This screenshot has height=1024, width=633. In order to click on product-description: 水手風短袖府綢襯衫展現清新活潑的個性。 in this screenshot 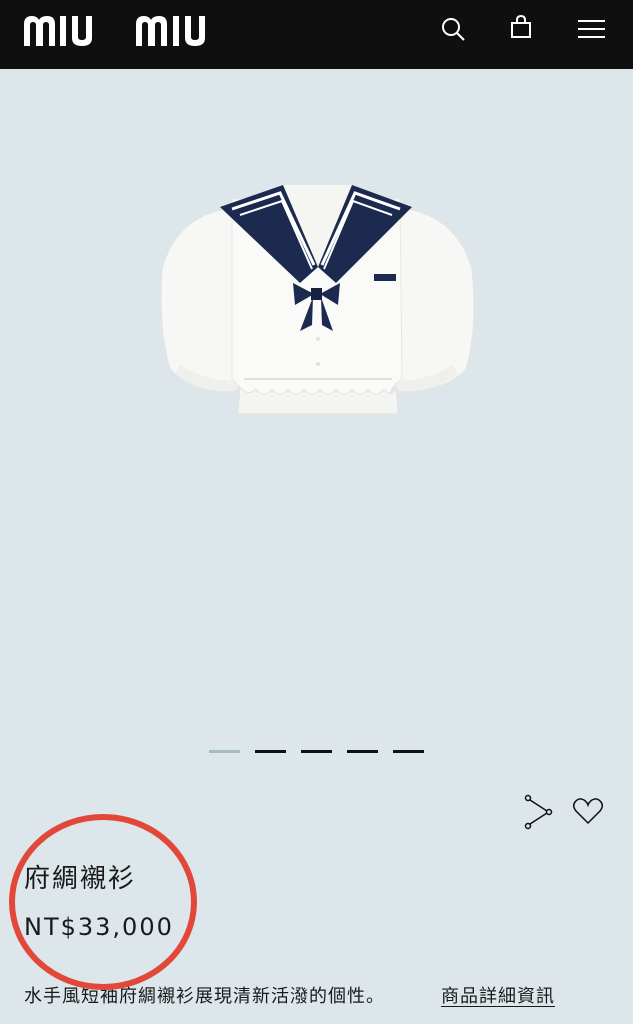, I will do `click(204, 996)`.